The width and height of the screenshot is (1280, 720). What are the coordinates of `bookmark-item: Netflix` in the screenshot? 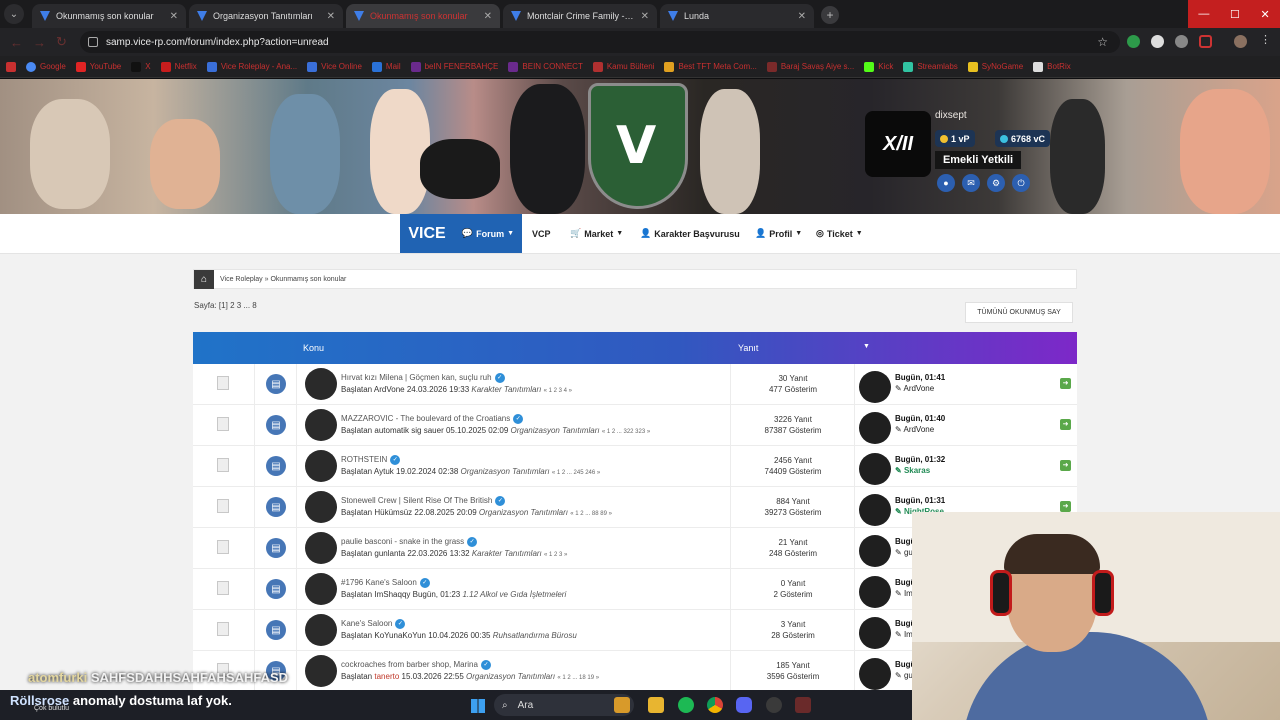 It's located at (178, 66).